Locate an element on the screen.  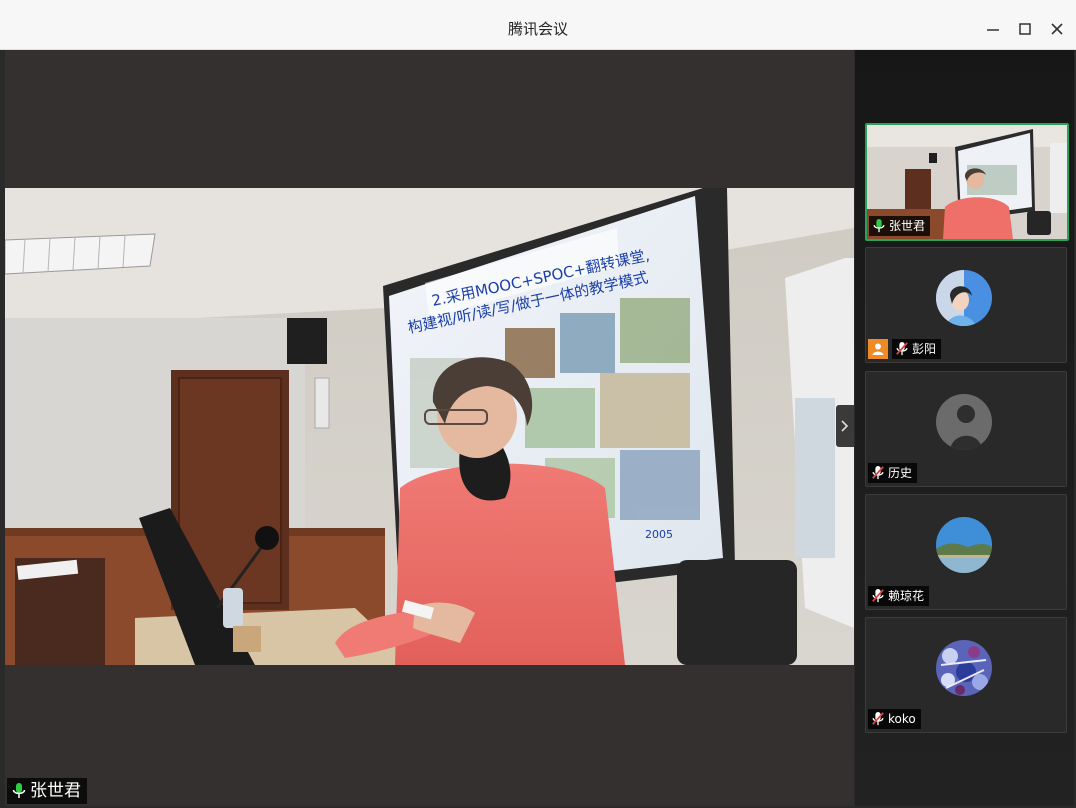
slide-footer-year: 2005 is located at coordinates (659, 534).